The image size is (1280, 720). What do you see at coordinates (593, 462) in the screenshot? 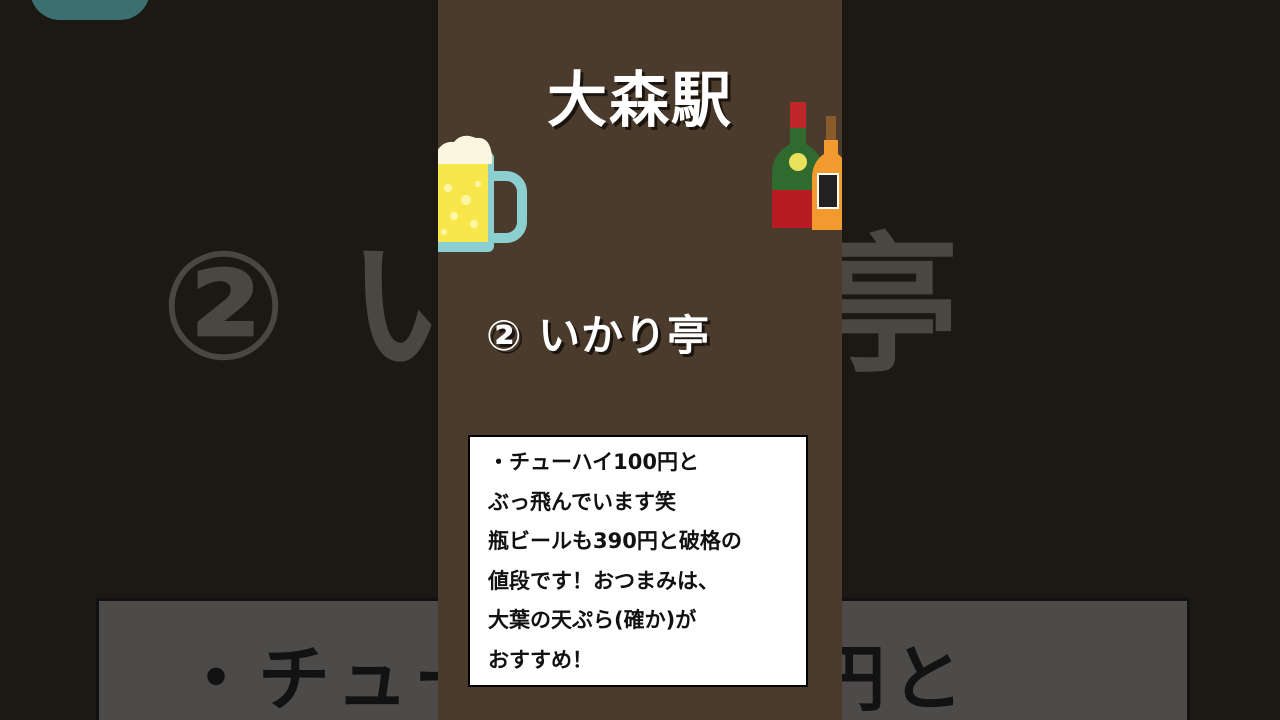
I see `description-line: ・チューハイ100円と` at bounding box center [593, 462].